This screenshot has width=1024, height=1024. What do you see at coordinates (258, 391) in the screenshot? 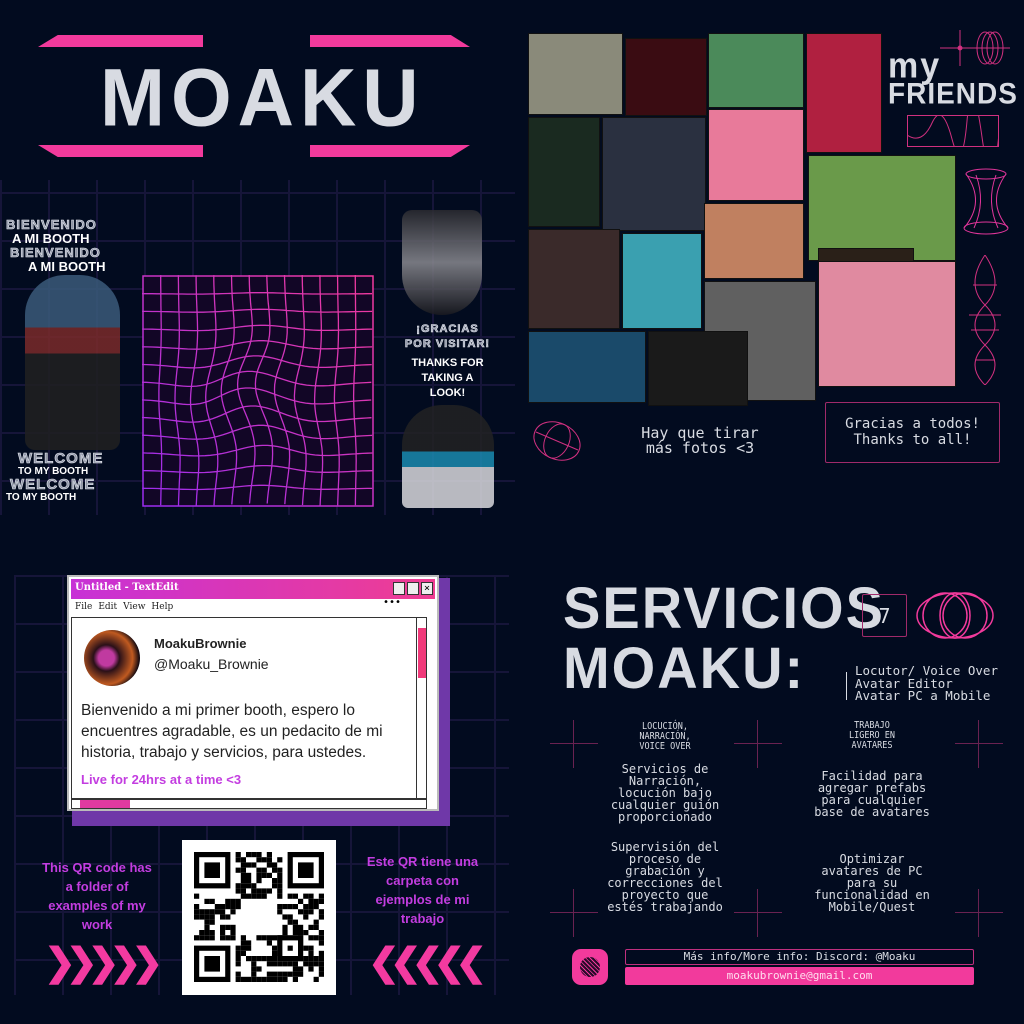
I see `warped-grid-graphic` at bounding box center [258, 391].